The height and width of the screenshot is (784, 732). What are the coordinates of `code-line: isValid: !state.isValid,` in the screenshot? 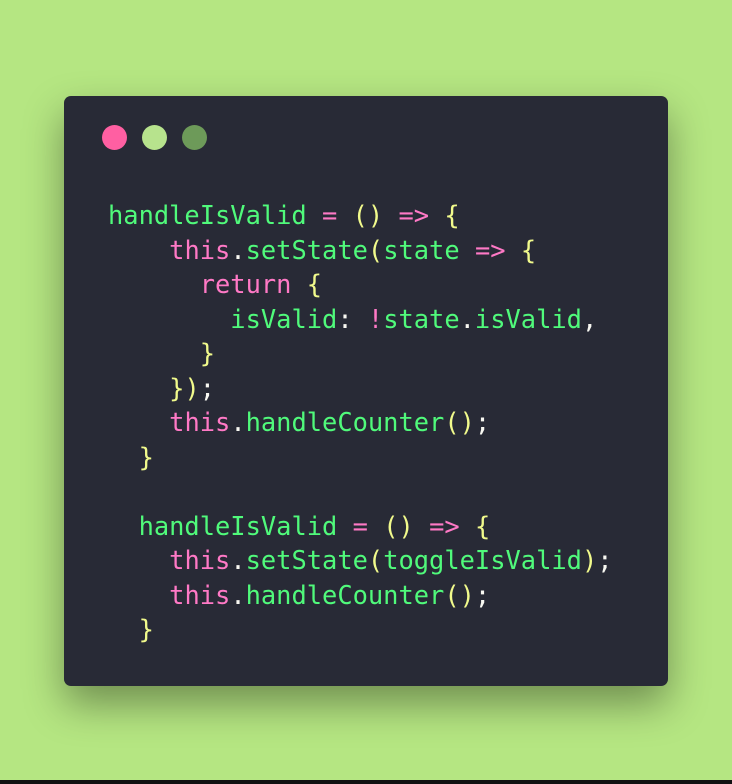 It's located at (360, 319).